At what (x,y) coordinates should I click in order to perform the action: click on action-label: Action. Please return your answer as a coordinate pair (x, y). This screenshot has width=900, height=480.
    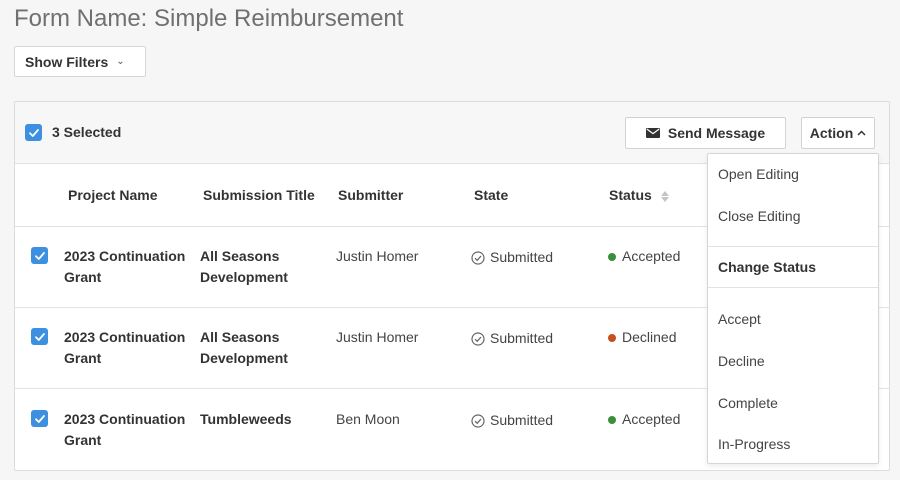
    Looking at the image, I should click on (831, 133).